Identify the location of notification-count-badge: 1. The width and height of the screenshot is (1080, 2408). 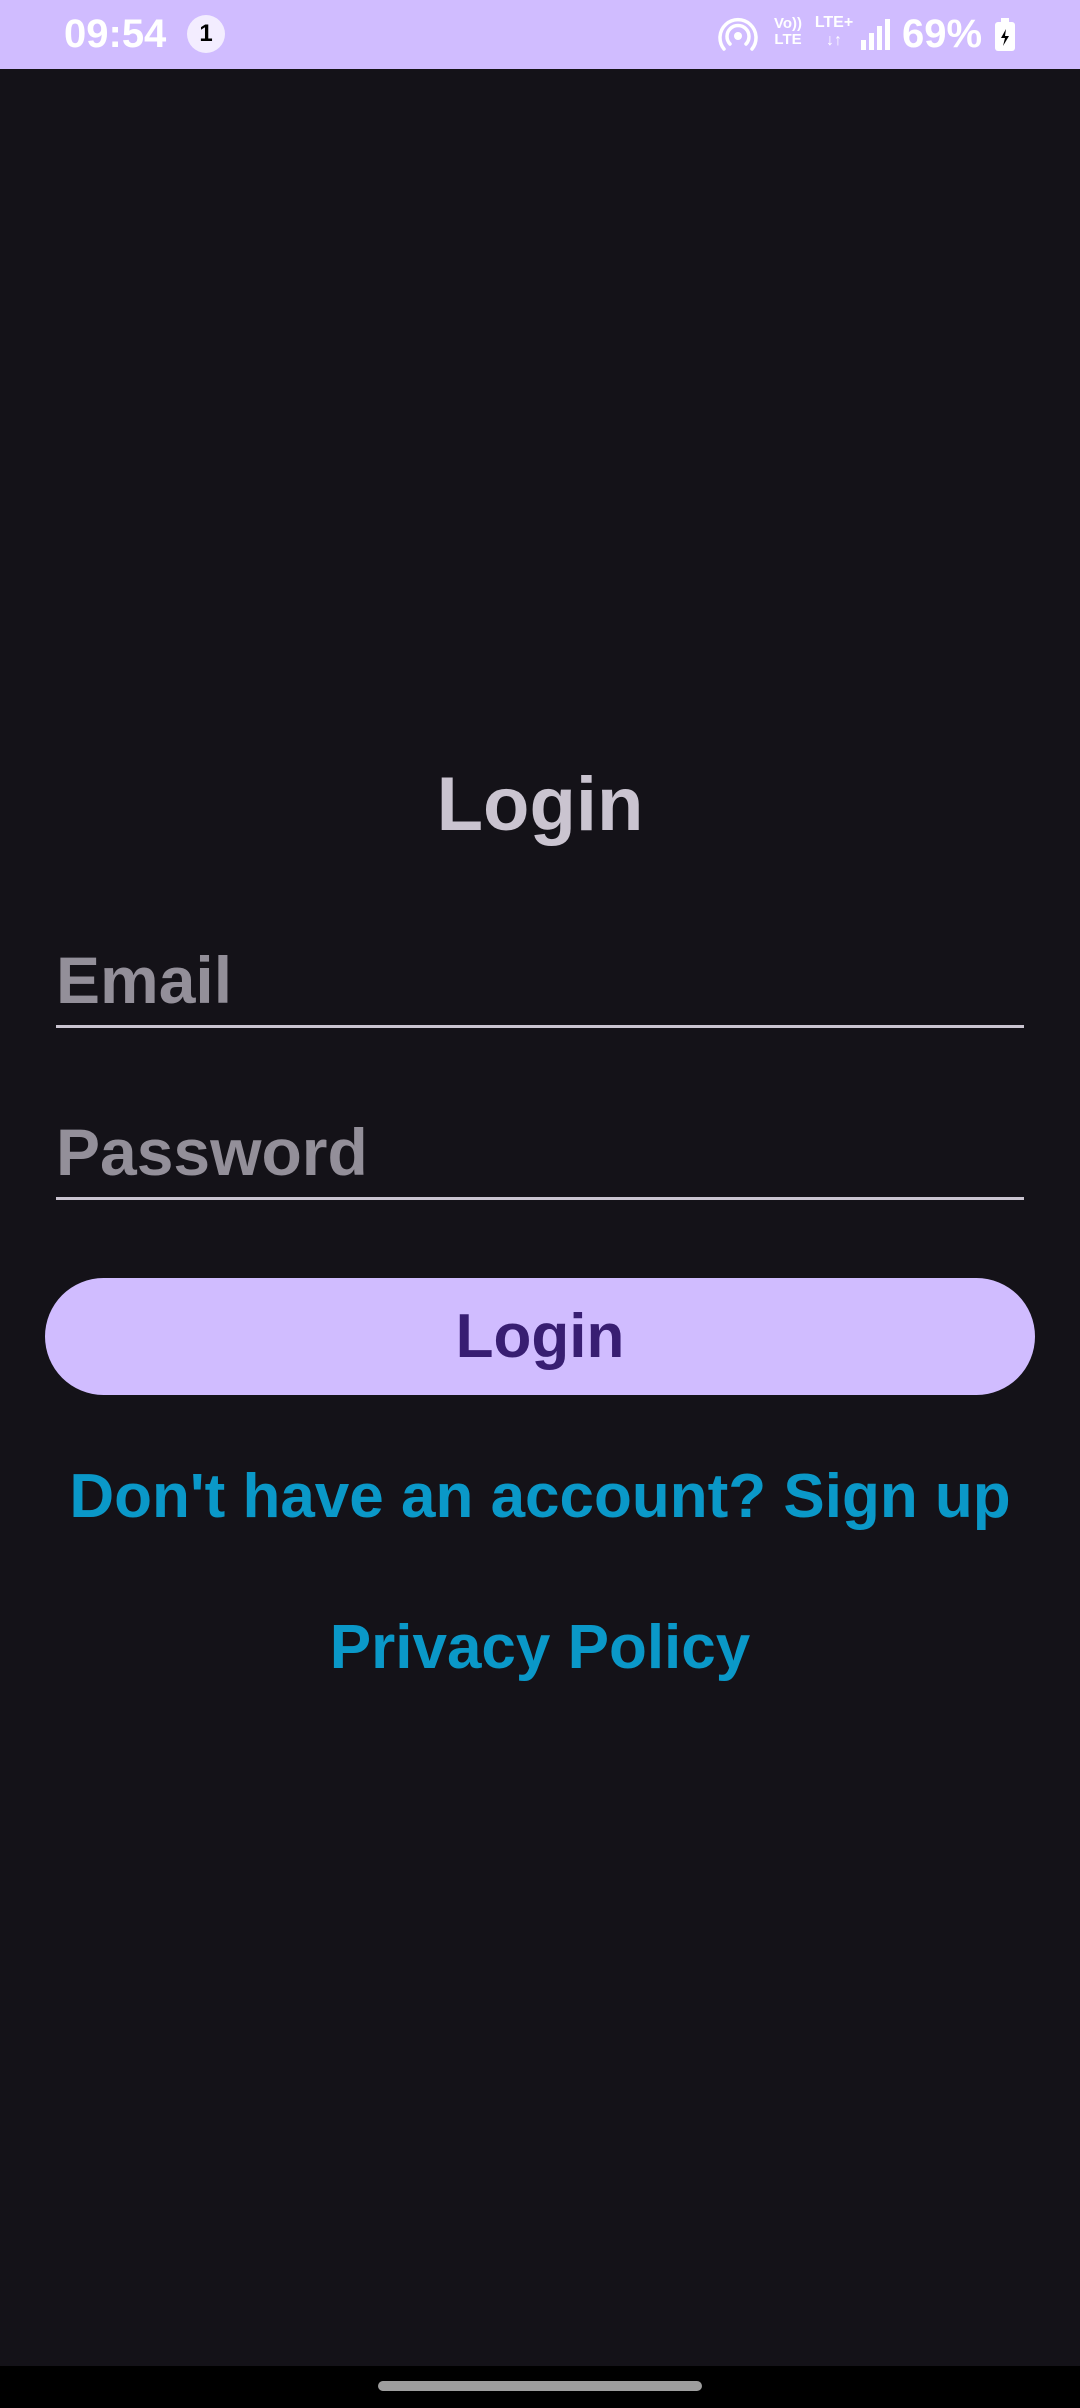
(206, 34).